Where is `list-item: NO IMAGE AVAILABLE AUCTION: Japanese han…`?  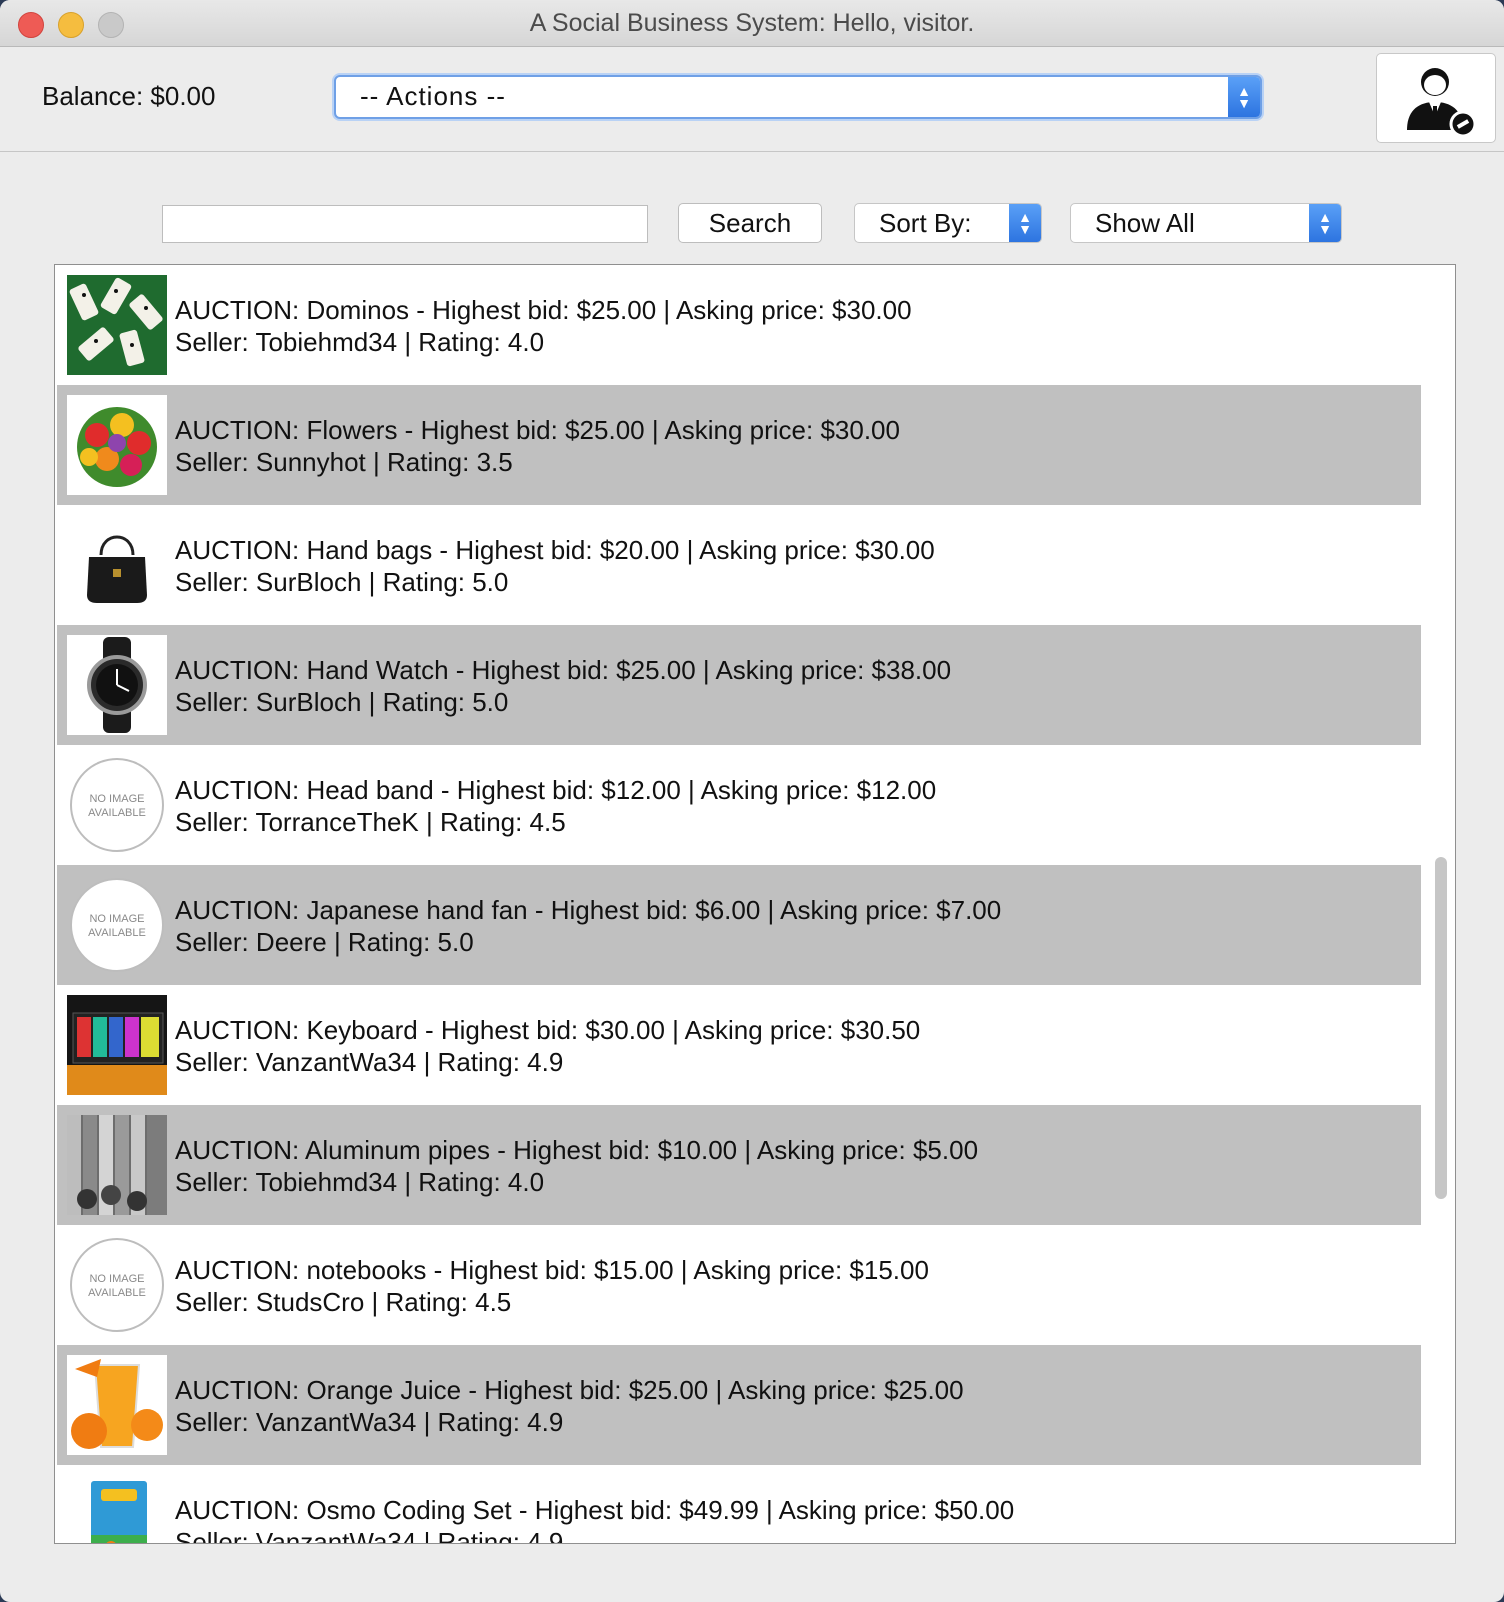 list-item: NO IMAGE AVAILABLE AUCTION: Japanese han… is located at coordinates (739, 925).